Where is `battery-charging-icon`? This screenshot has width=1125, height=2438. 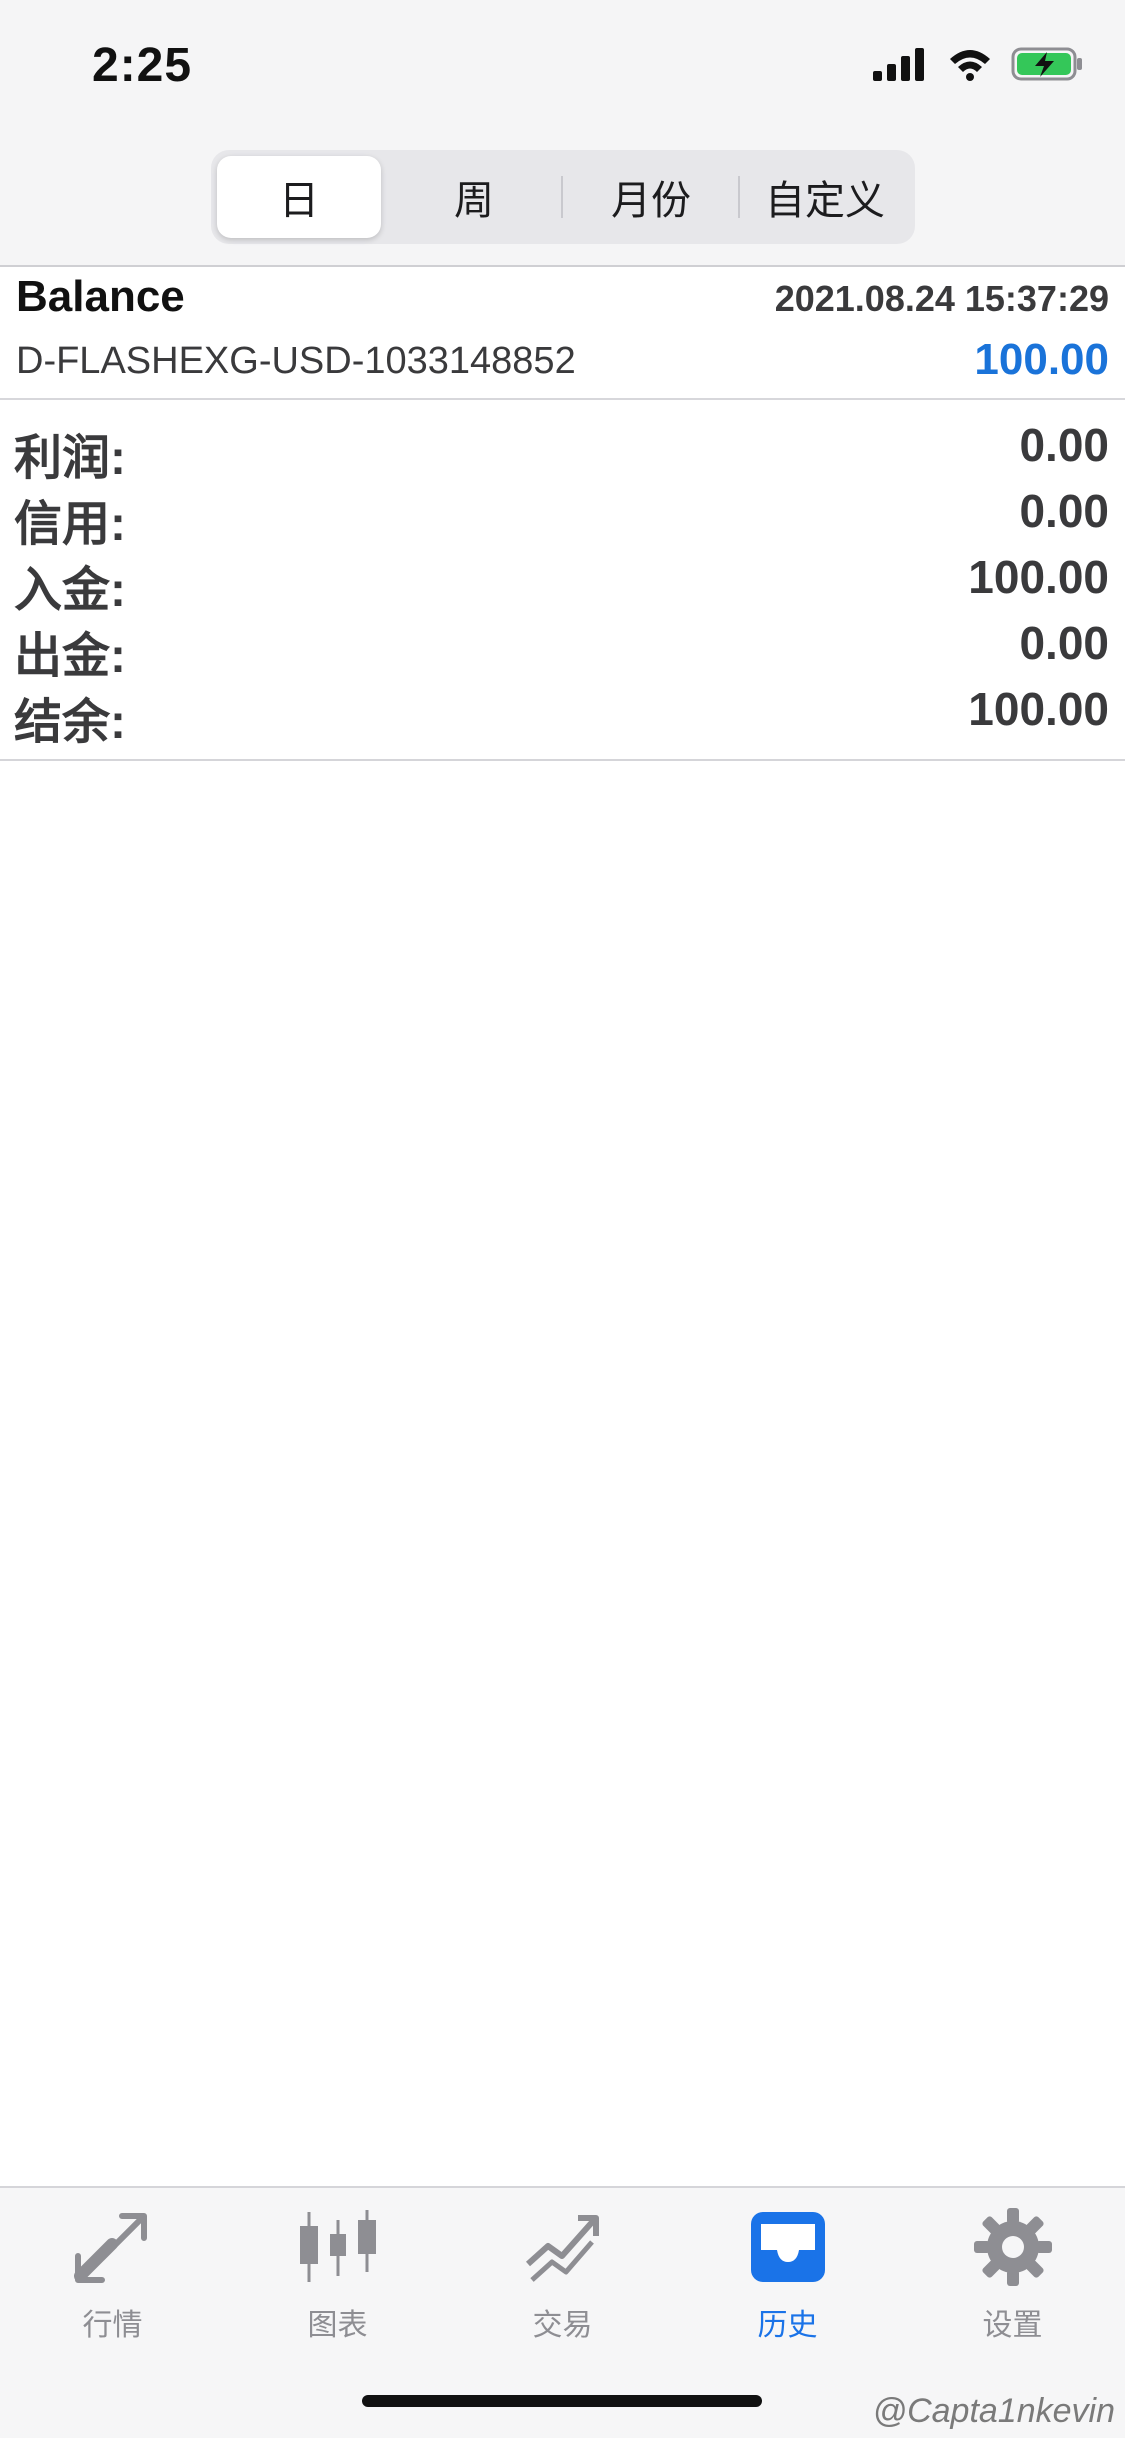
battery-charging-icon is located at coordinates (1048, 66).